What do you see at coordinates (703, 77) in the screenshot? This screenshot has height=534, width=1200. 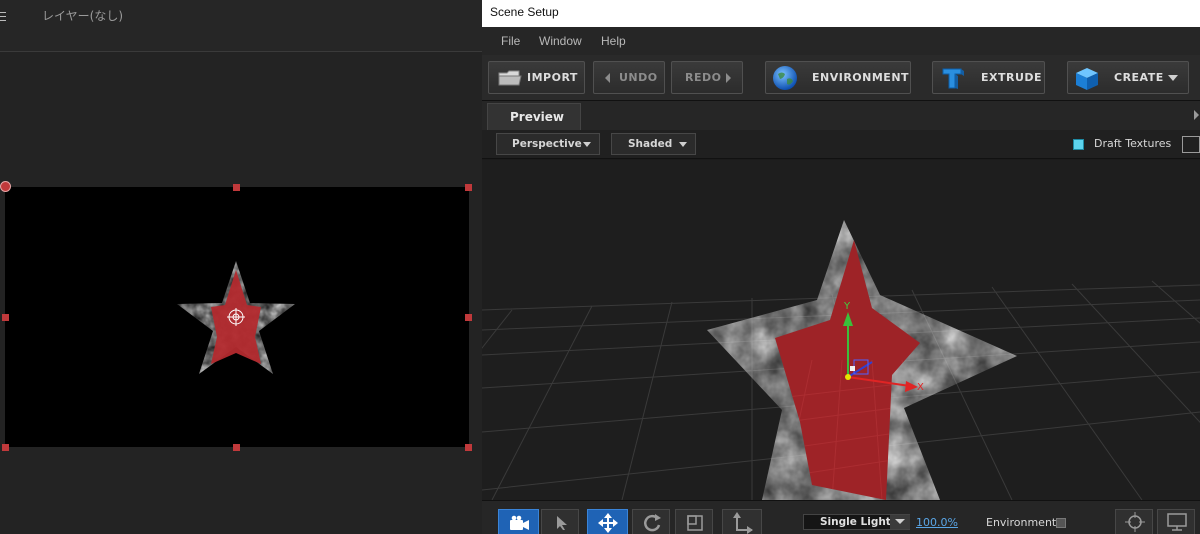 I see `redo-label: REDO` at bounding box center [703, 77].